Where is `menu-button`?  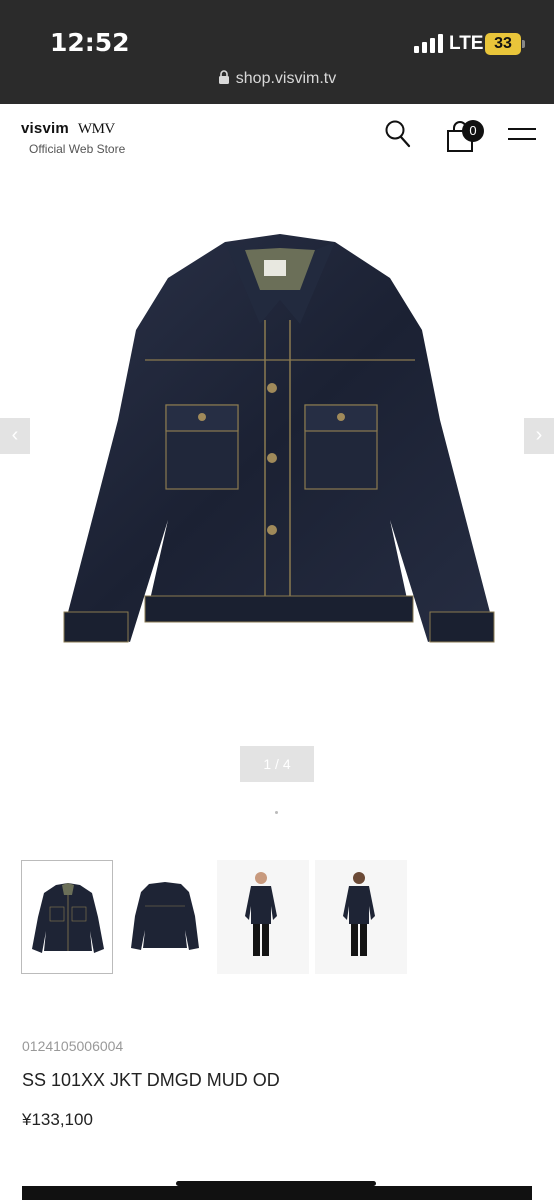
menu-button is located at coordinates (522, 136).